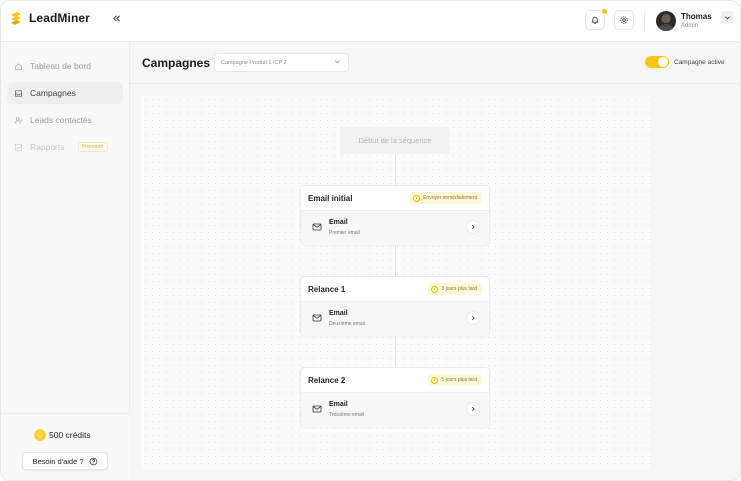 Image resolution: width=741 pixels, height=481 pixels. I want to click on brand-name: LeadMiner, so click(59, 18).